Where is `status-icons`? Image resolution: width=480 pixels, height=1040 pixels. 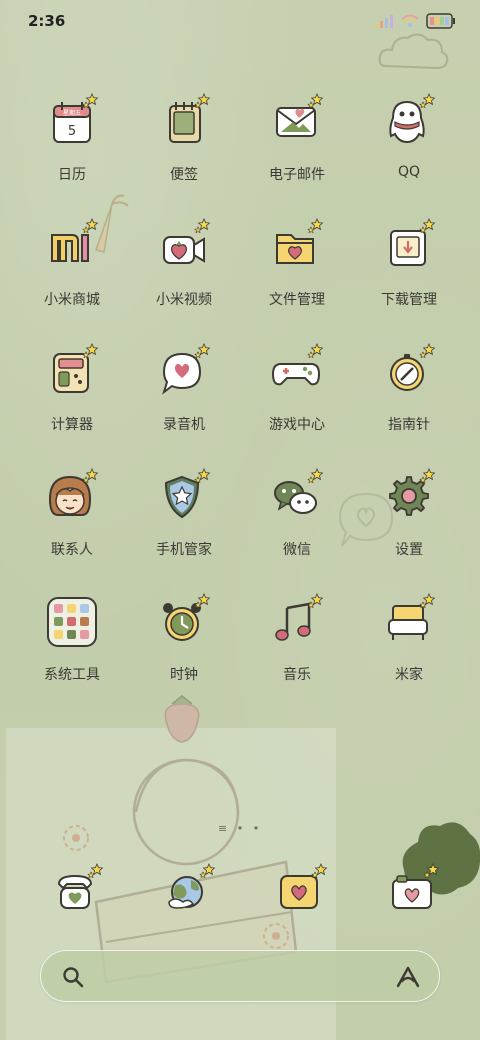 status-icons is located at coordinates (415, 21).